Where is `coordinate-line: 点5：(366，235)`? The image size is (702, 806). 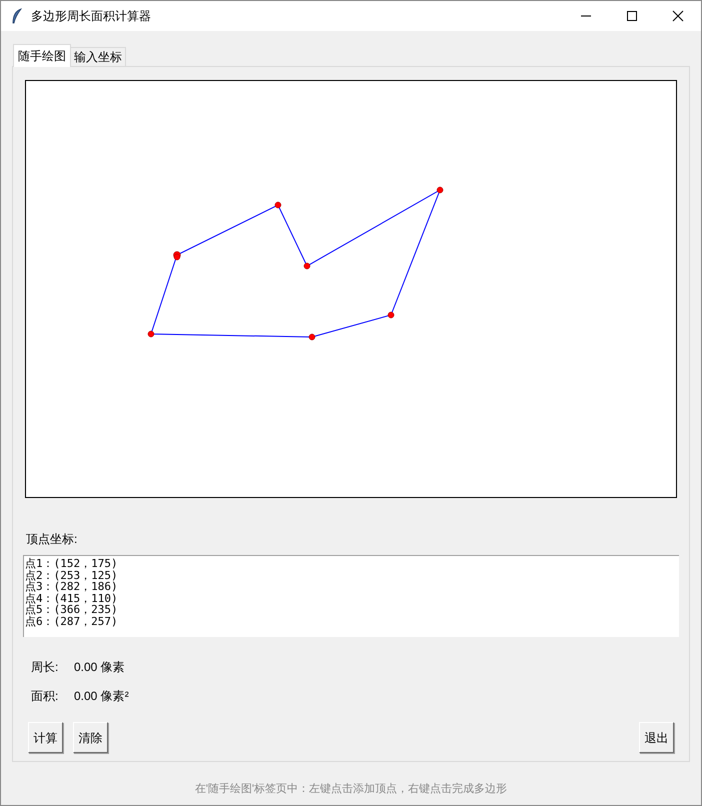 coordinate-line: 点5：(366，235) is located at coordinates (71, 610).